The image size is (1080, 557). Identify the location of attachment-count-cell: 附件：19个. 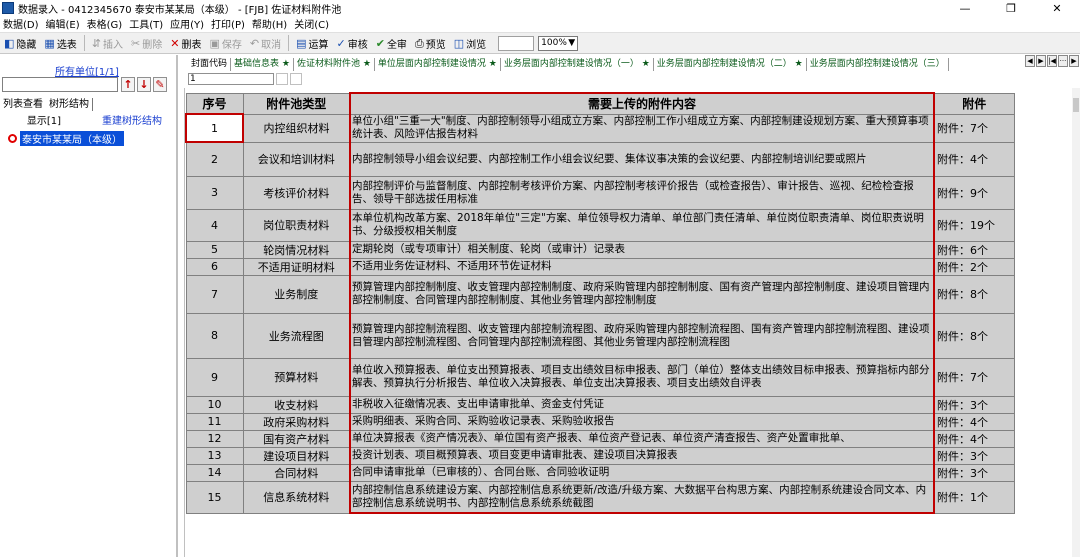
(974, 225).